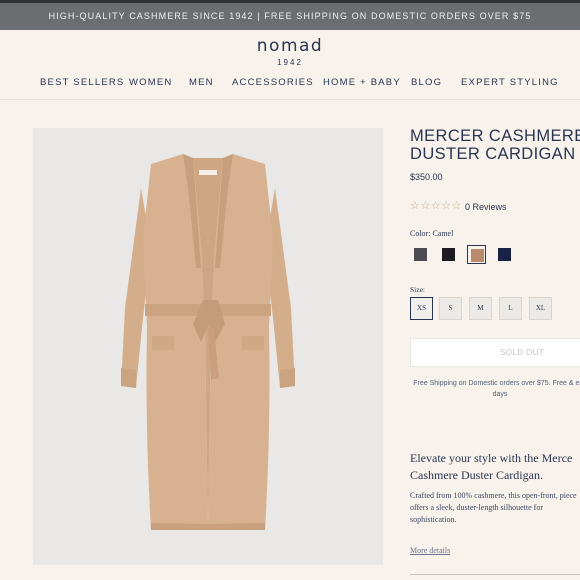  I want to click on color-label: Color: Camel, so click(432, 233).